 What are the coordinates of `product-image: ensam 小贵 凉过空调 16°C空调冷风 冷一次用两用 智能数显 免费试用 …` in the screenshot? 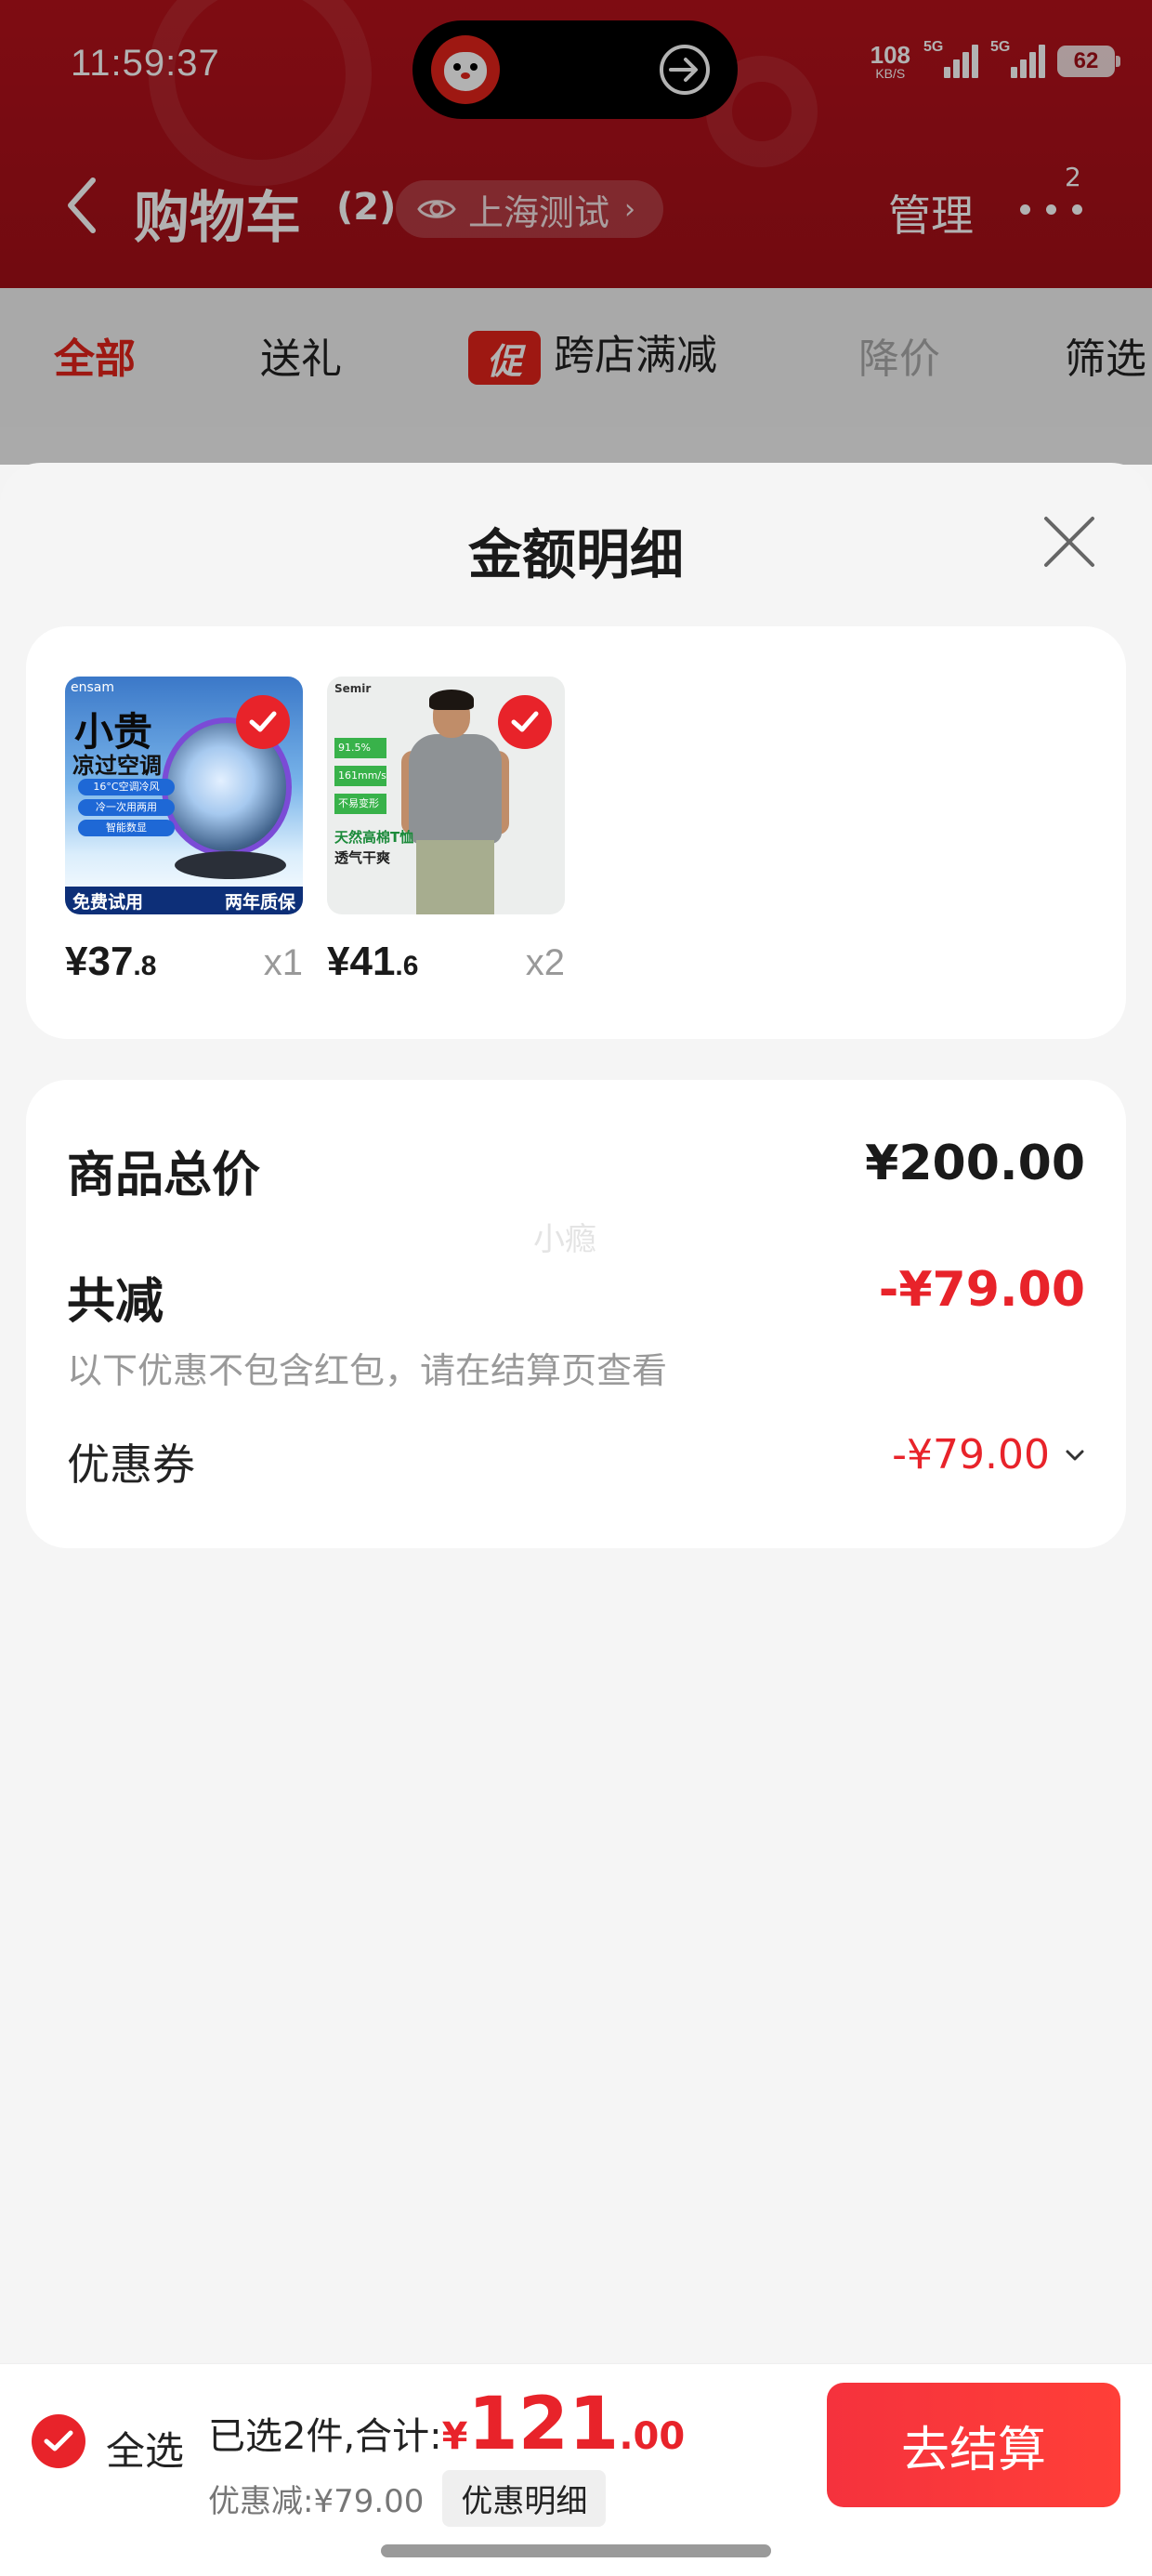 It's located at (184, 795).